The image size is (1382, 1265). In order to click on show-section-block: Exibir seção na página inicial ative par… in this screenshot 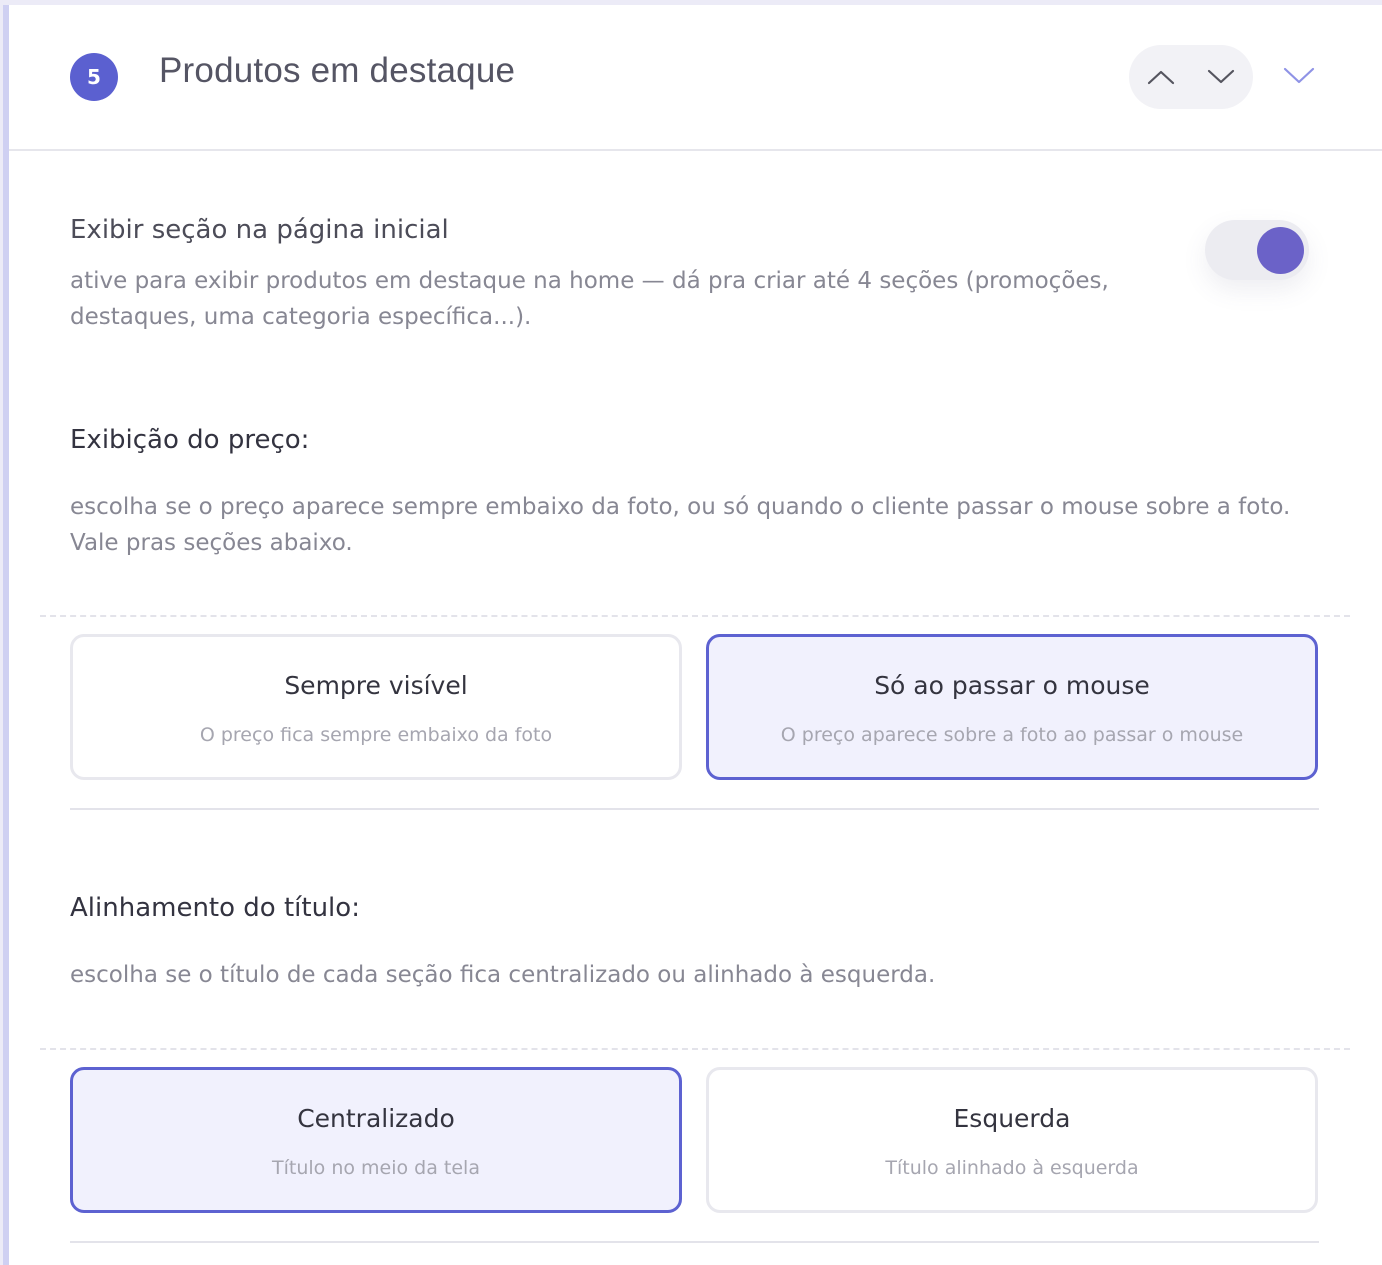, I will do `click(615, 275)`.